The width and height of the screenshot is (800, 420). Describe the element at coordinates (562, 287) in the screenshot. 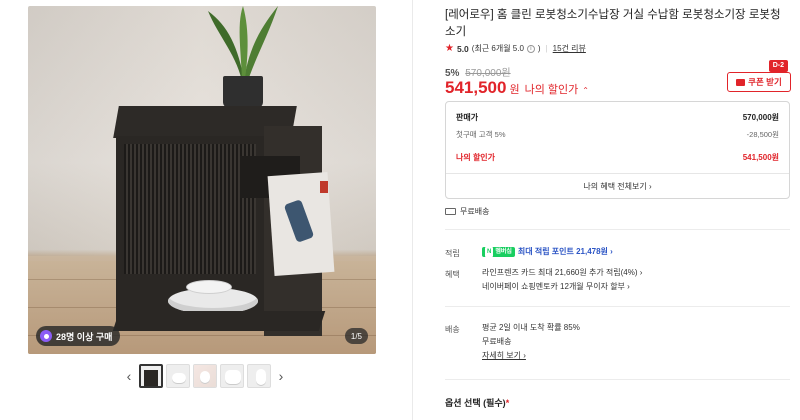

I see `installment-benefit-link: 네이버페이 쇼핑멘토카 12개월 무이자 할부 ›` at that location.